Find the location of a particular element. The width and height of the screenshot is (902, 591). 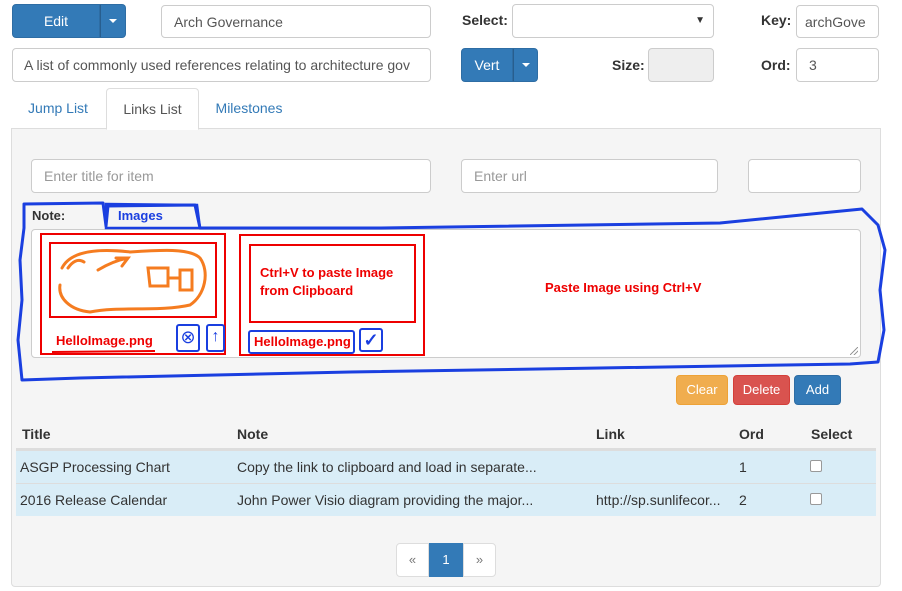

image2-filename: HelloImage.png is located at coordinates (302, 341).